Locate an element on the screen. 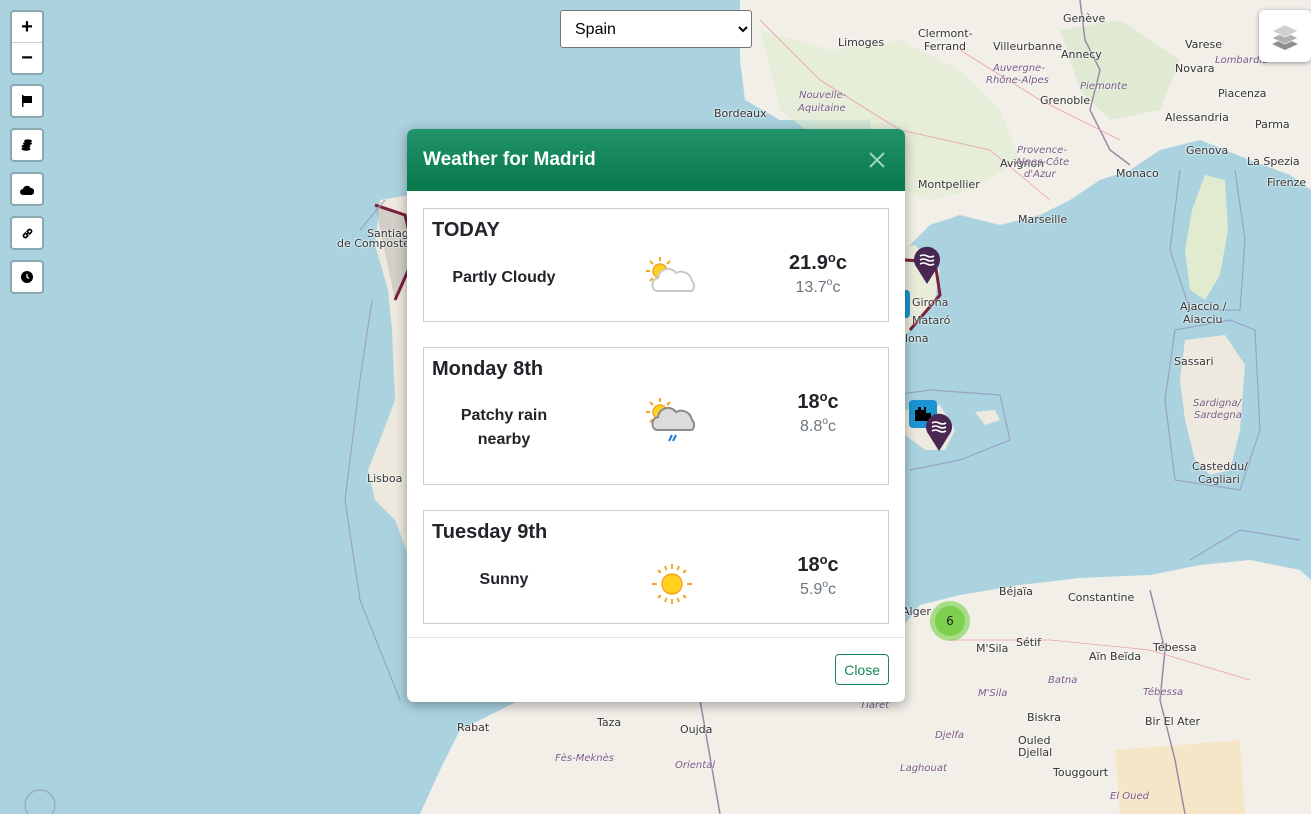 The width and height of the screenshot is (1311, 814). map-region-label: Oriental is located at coordinates (695, 765).